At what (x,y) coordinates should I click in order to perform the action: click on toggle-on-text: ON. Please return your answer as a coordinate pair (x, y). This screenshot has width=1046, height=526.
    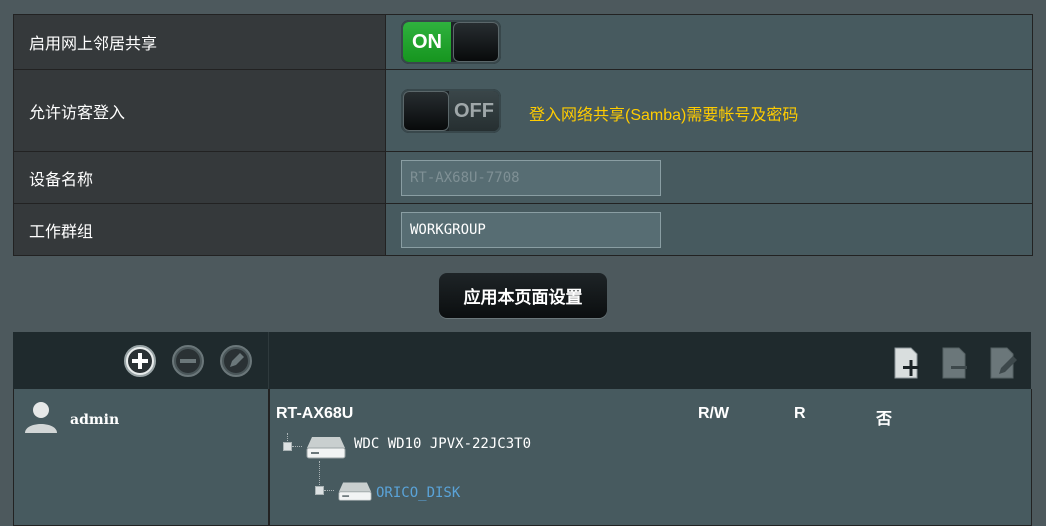
    Looking at the image, I should click on (427, 42).